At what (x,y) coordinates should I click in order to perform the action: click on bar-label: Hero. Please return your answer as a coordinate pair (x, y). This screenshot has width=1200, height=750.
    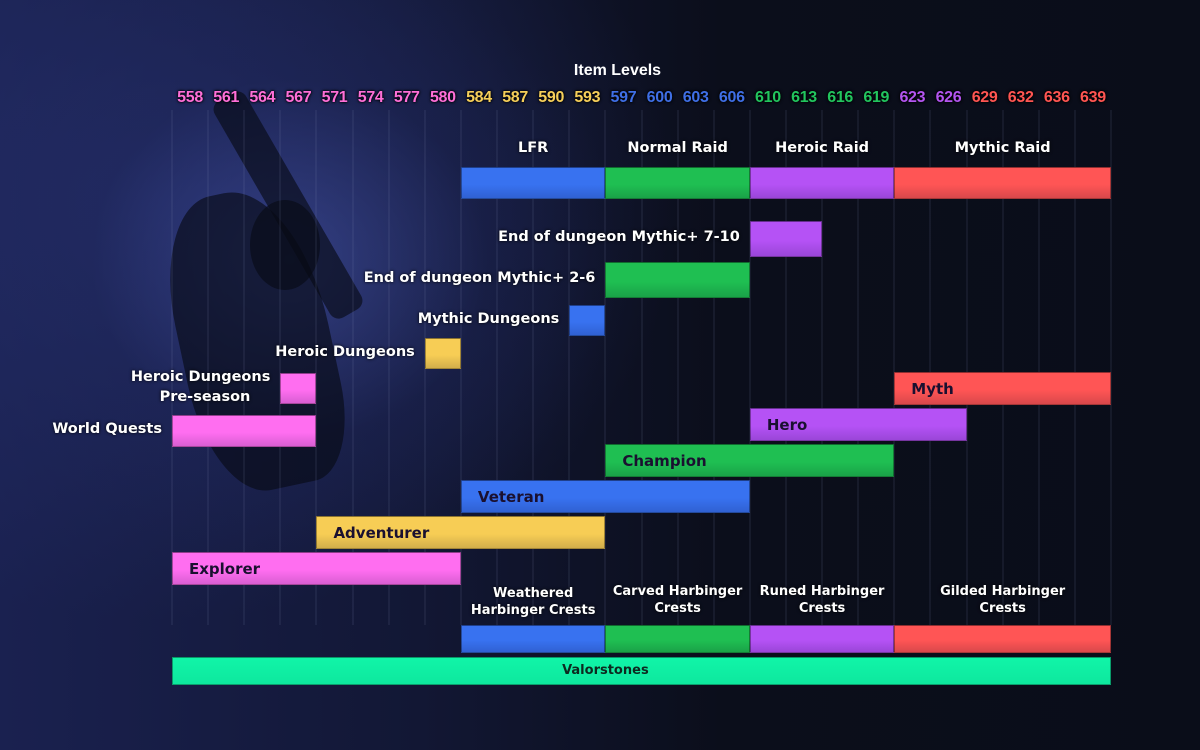
    Looking at the image, I should click on (787, 424).